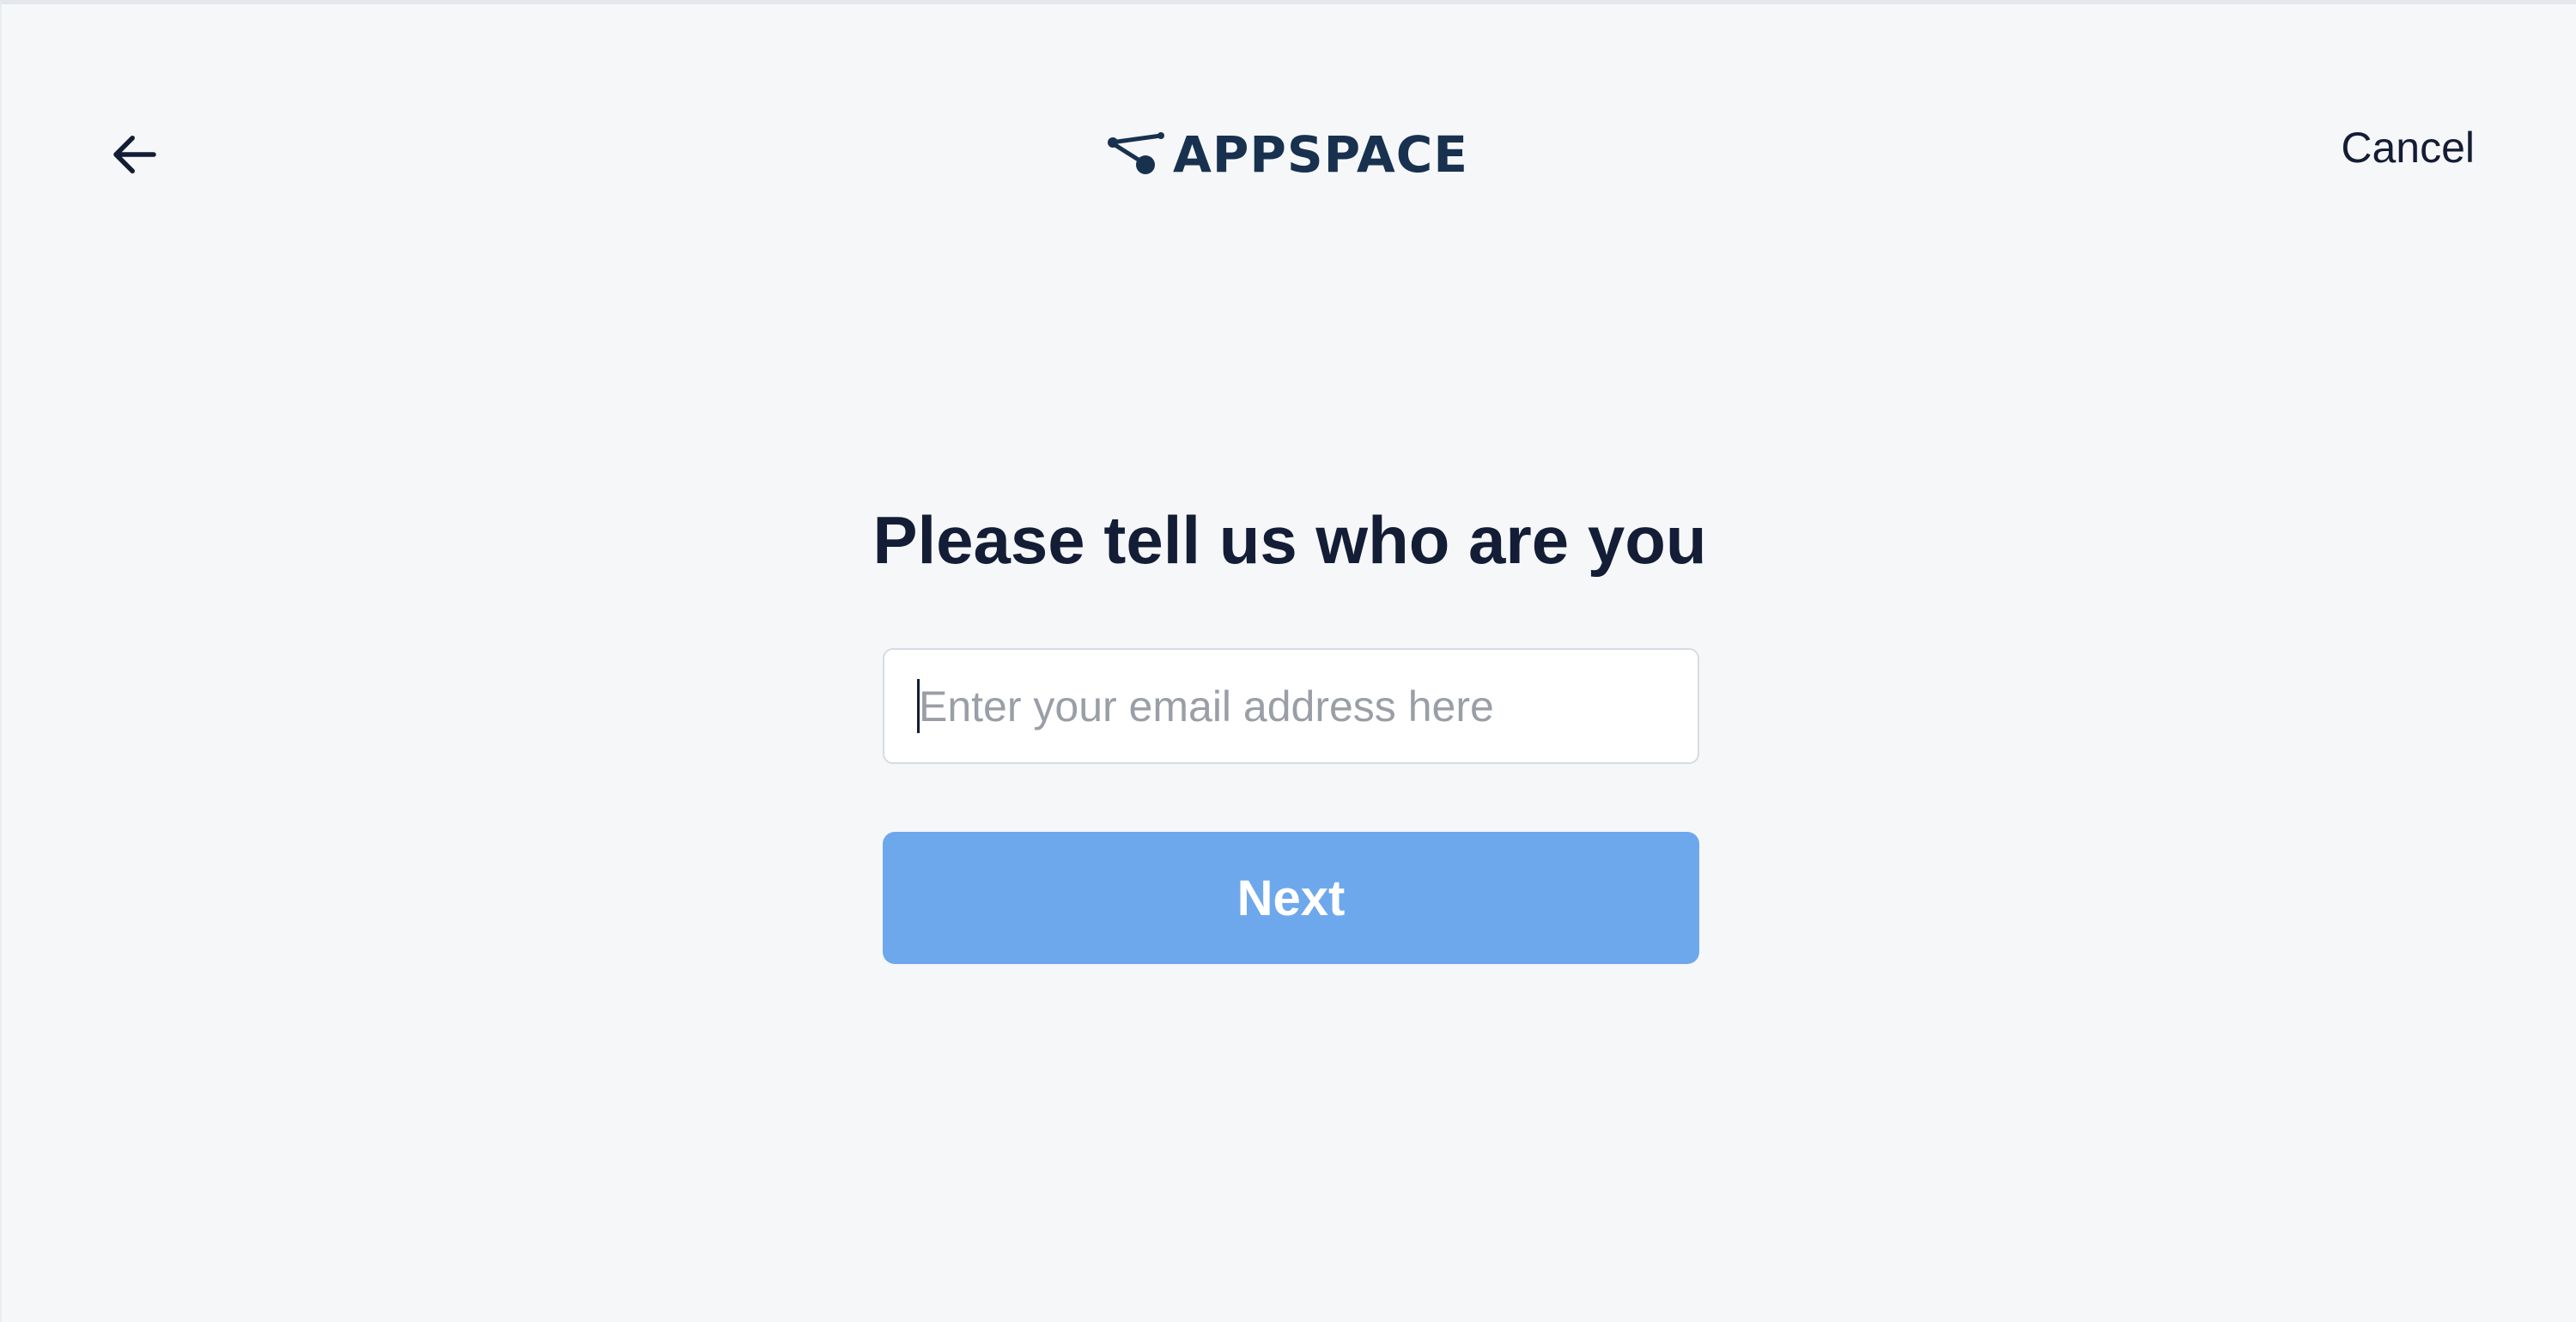  I want to click on email-field, so click(1291, 706).